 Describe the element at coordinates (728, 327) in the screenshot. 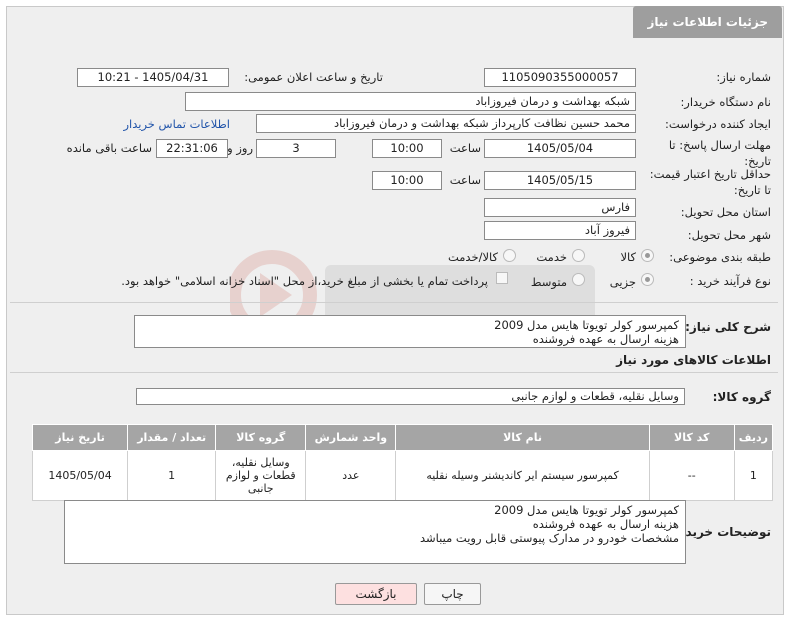

I see `description-label: شرح کلی نیاز:` at that location.